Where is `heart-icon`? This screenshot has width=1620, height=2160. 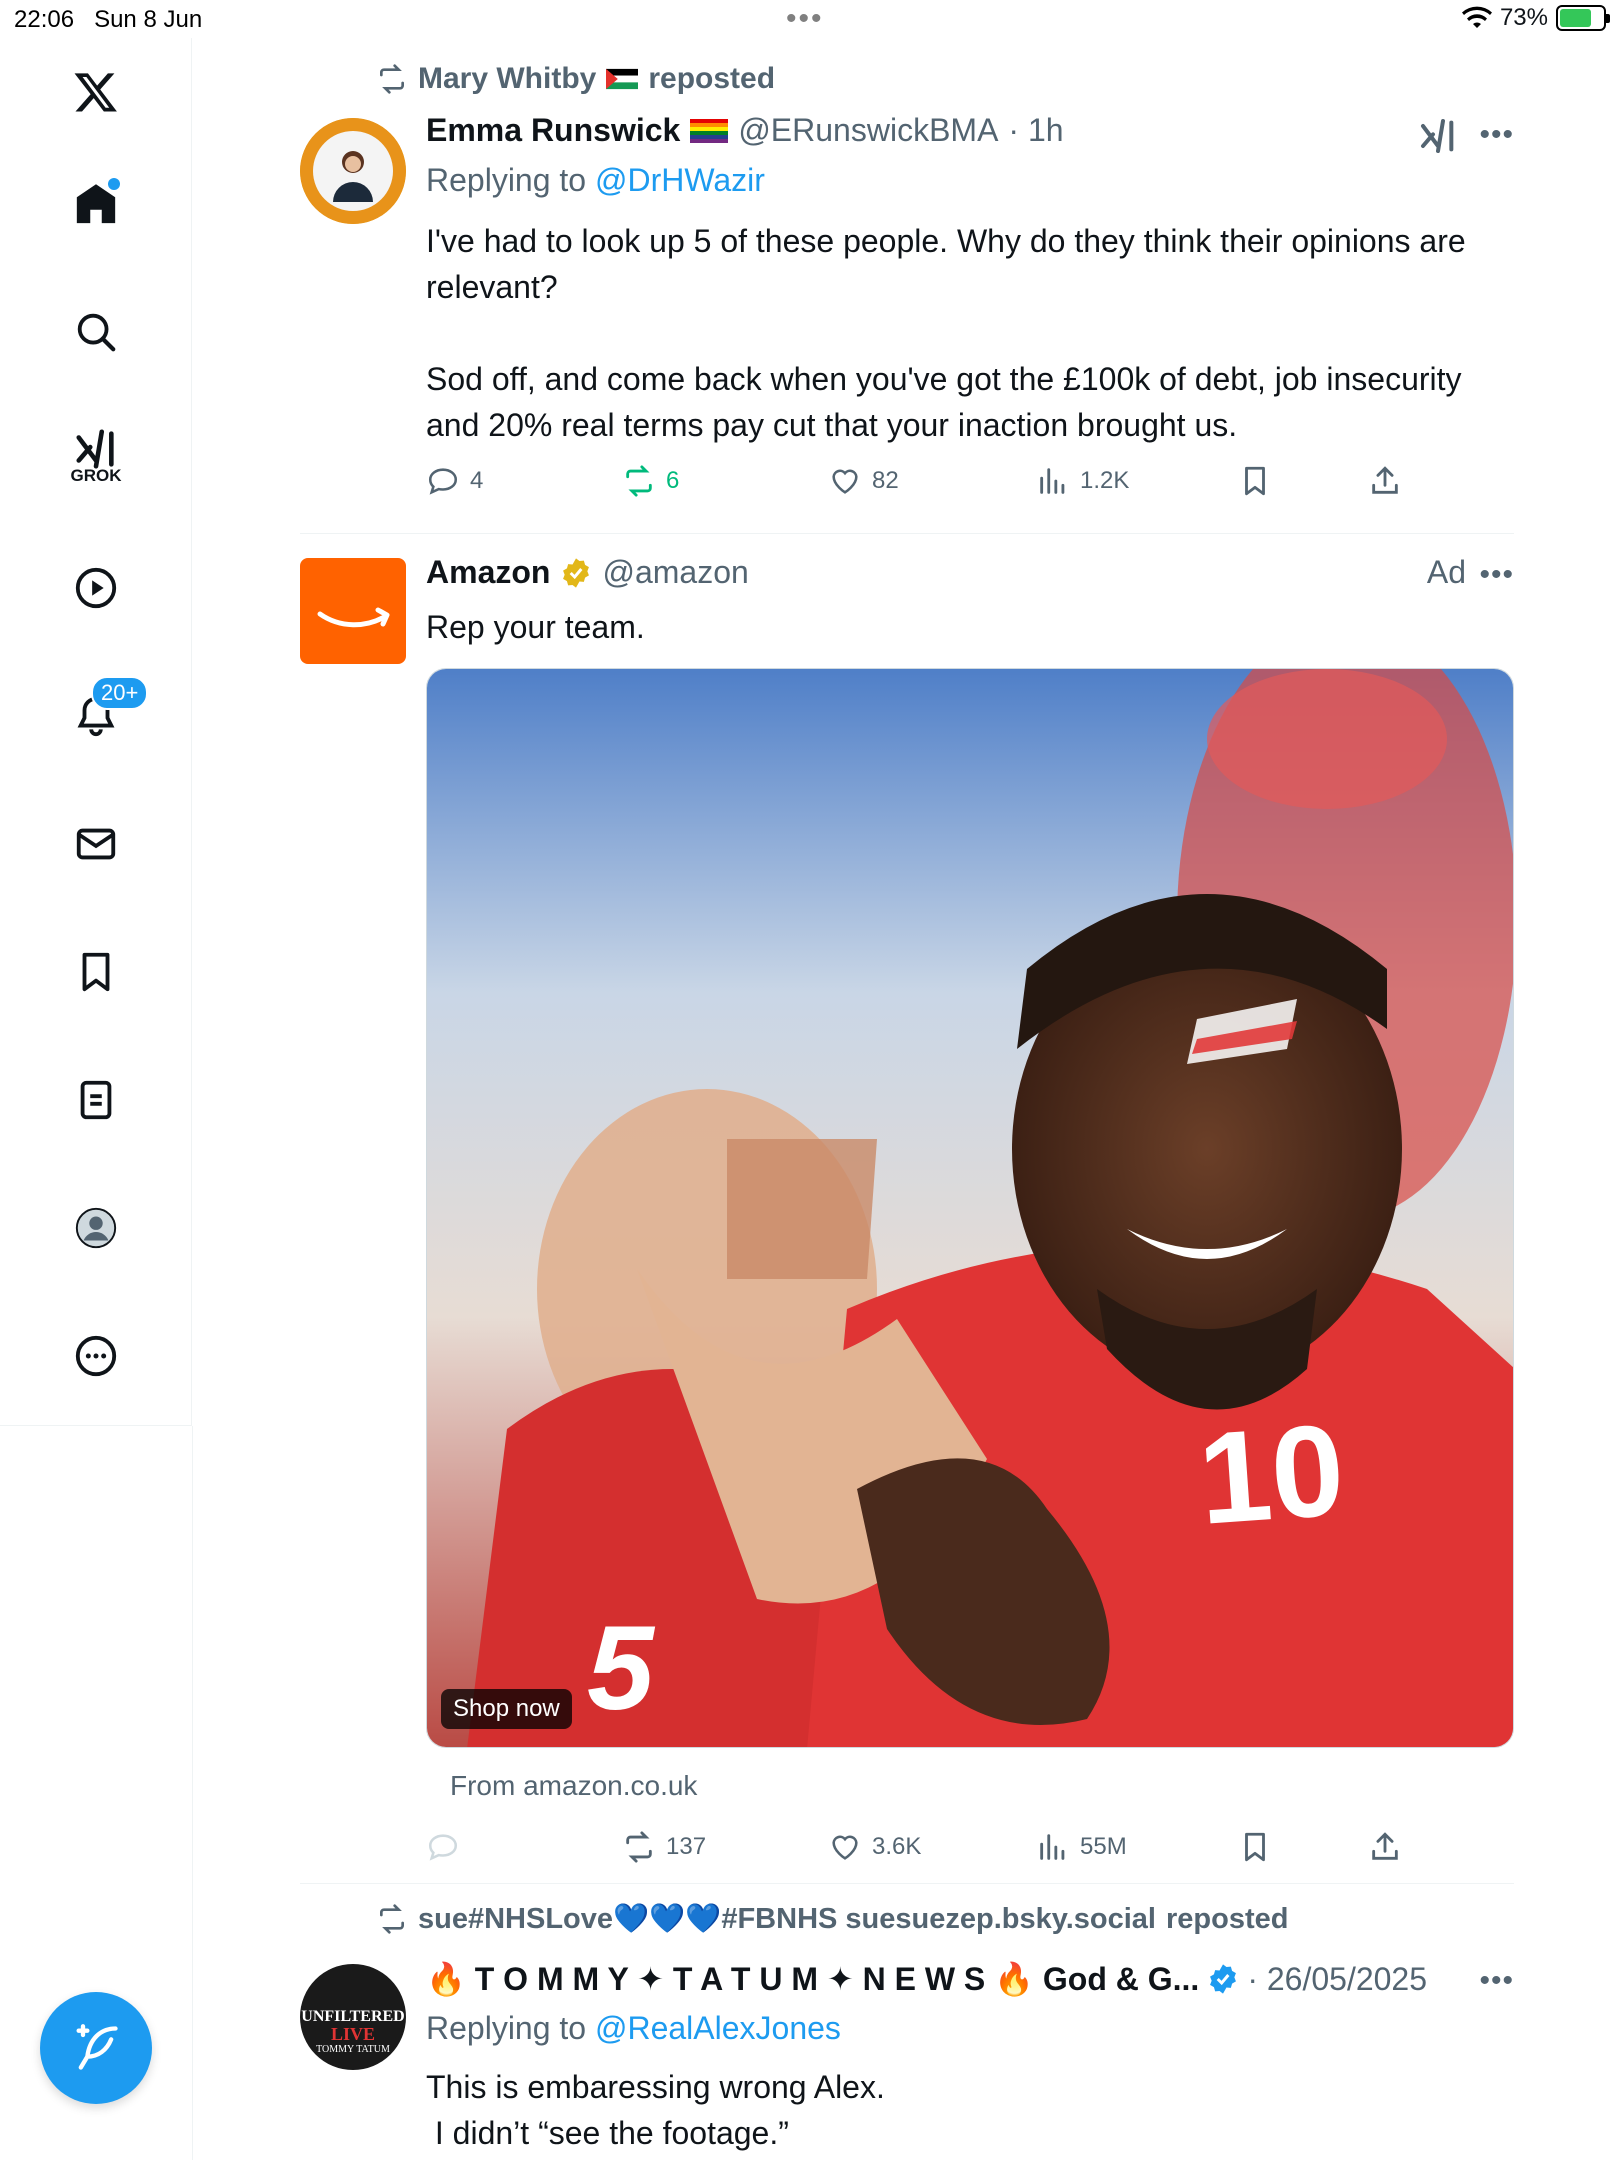
heart-icon is located at coordinates (845, 1847).